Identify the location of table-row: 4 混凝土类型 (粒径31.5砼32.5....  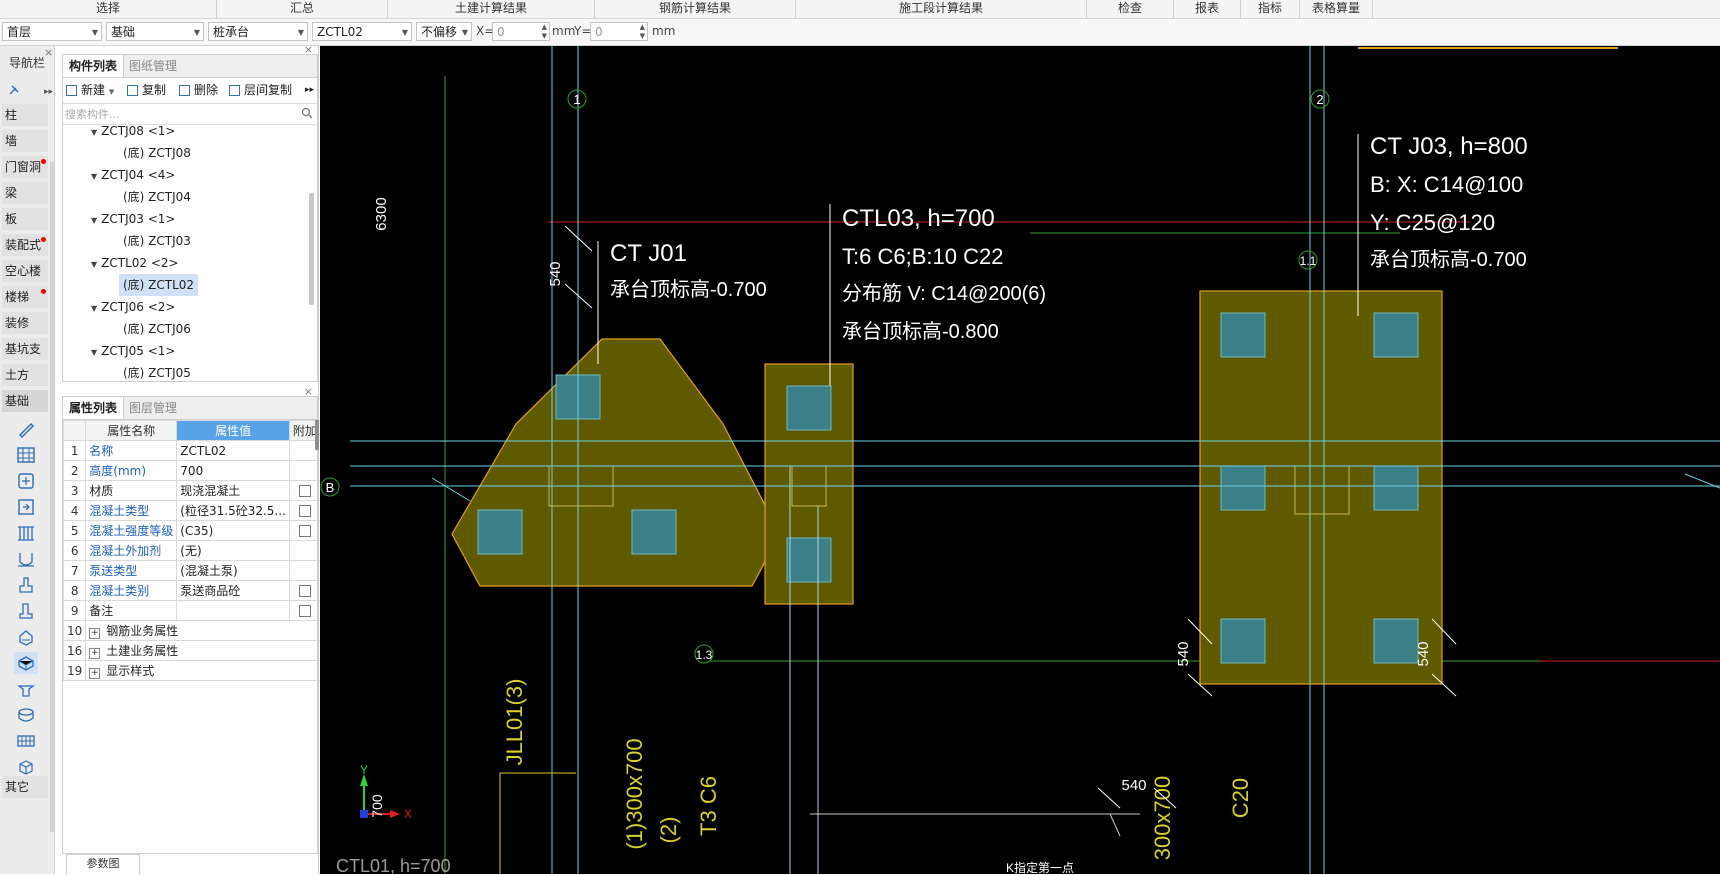
(191, 510).